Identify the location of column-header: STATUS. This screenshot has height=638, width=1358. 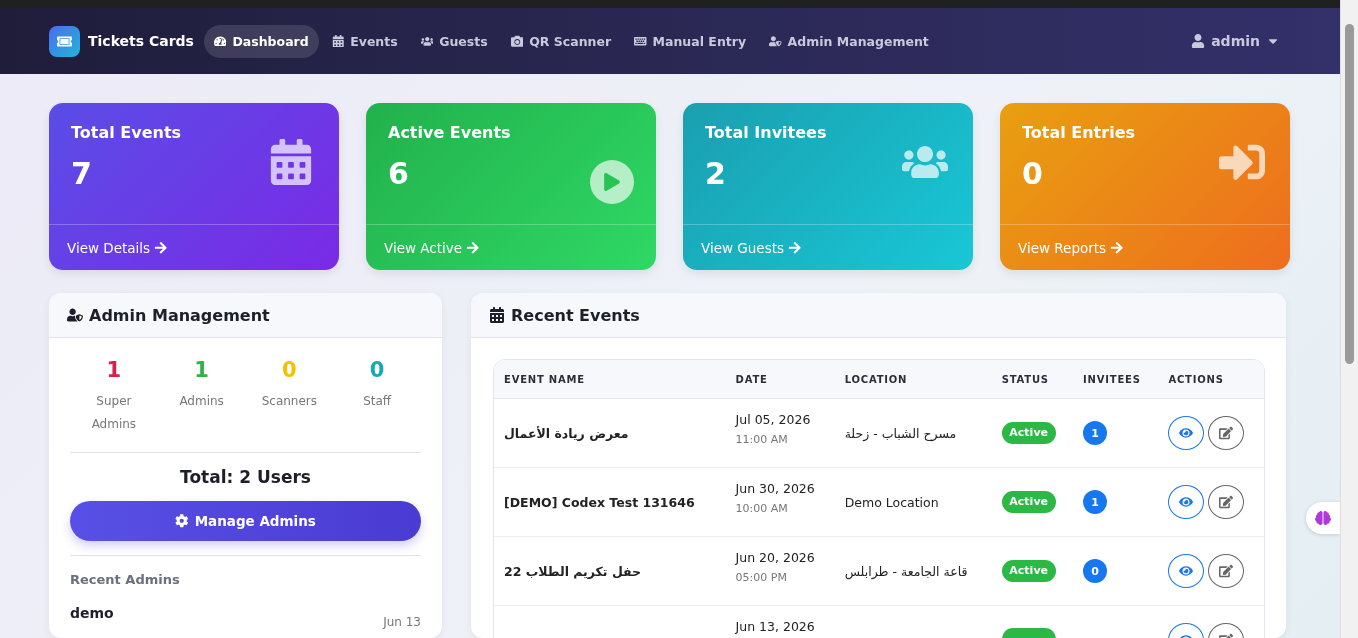
(1032, 379).